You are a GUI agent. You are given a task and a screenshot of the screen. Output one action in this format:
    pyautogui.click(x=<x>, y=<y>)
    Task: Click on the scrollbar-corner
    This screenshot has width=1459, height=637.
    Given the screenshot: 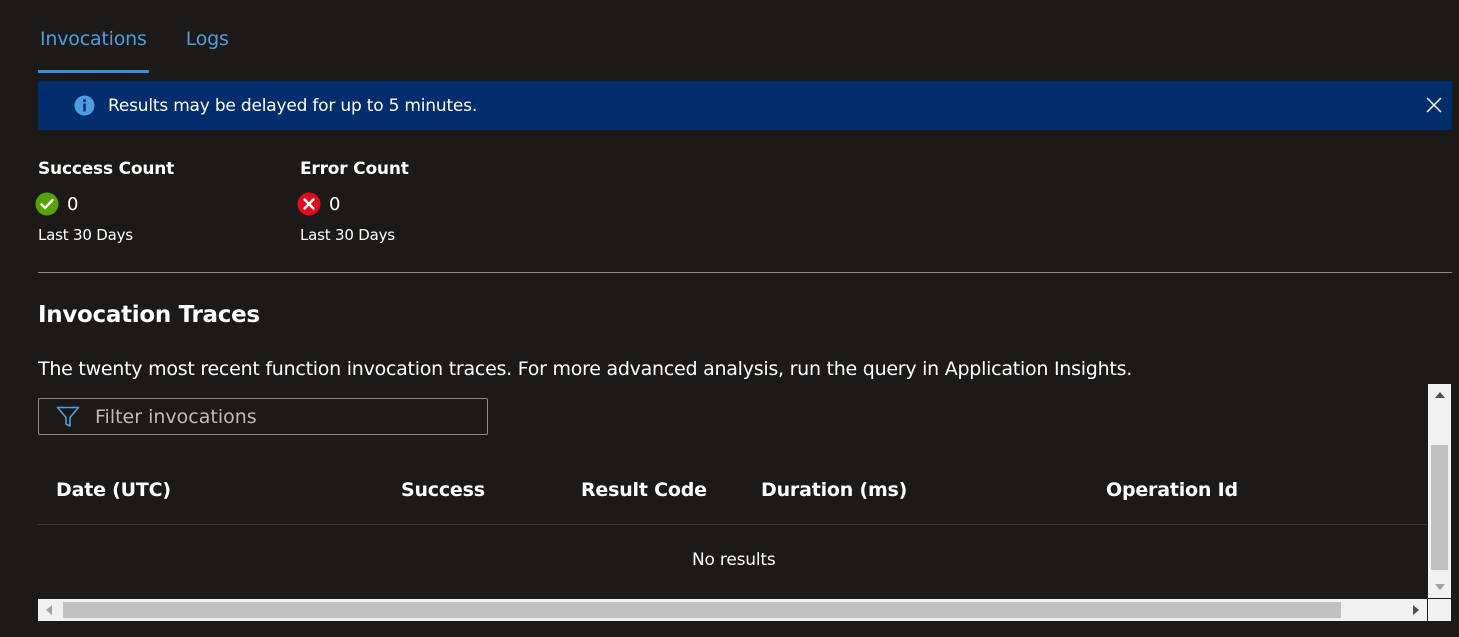 What is the action you would take?
    pyautogui.click(x=1439, y=610)
    